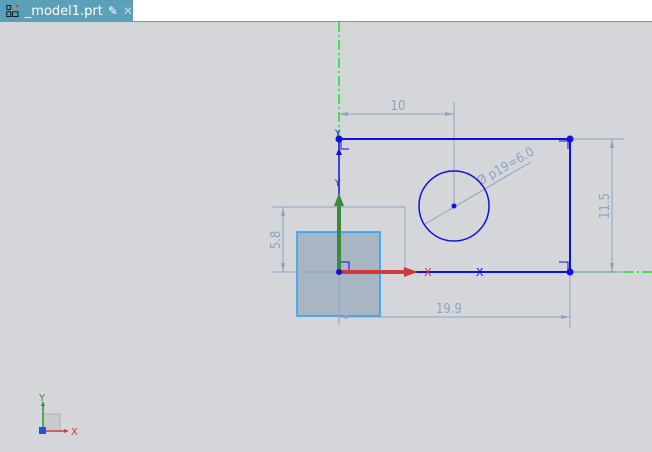 This screenshot has width=652, height=452. Describe the element at coordinates (411, 272) in the screenshot. I see `sketch-x-arrow-icon` at that location.